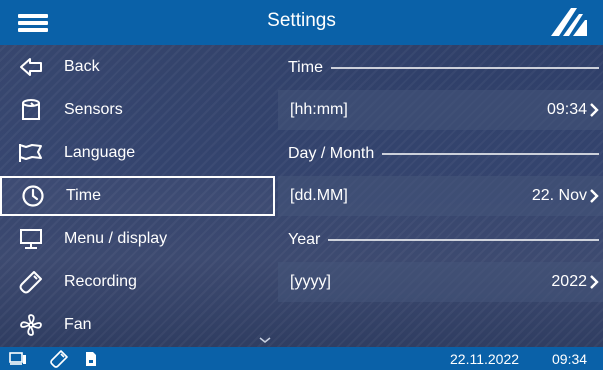  I want to click on header-bar: Settings, so click(301, 22).